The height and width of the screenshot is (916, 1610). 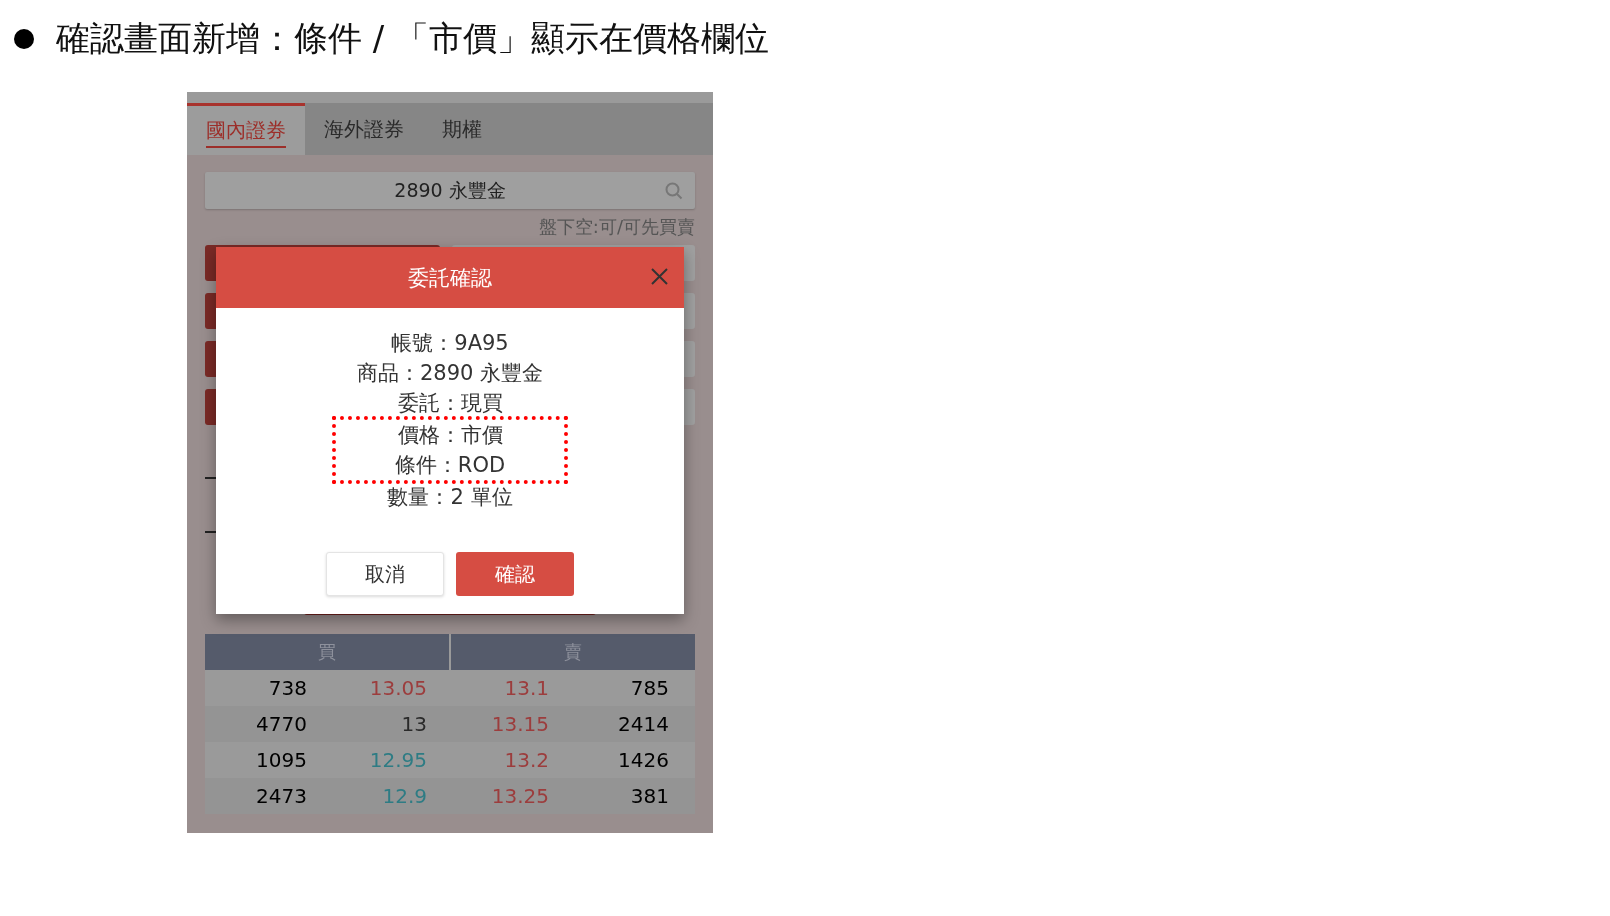 What do you see at coordinates (287, 688) in the screenshot?
I see `table-cell-text: 738` at bounding box center [287, 688].